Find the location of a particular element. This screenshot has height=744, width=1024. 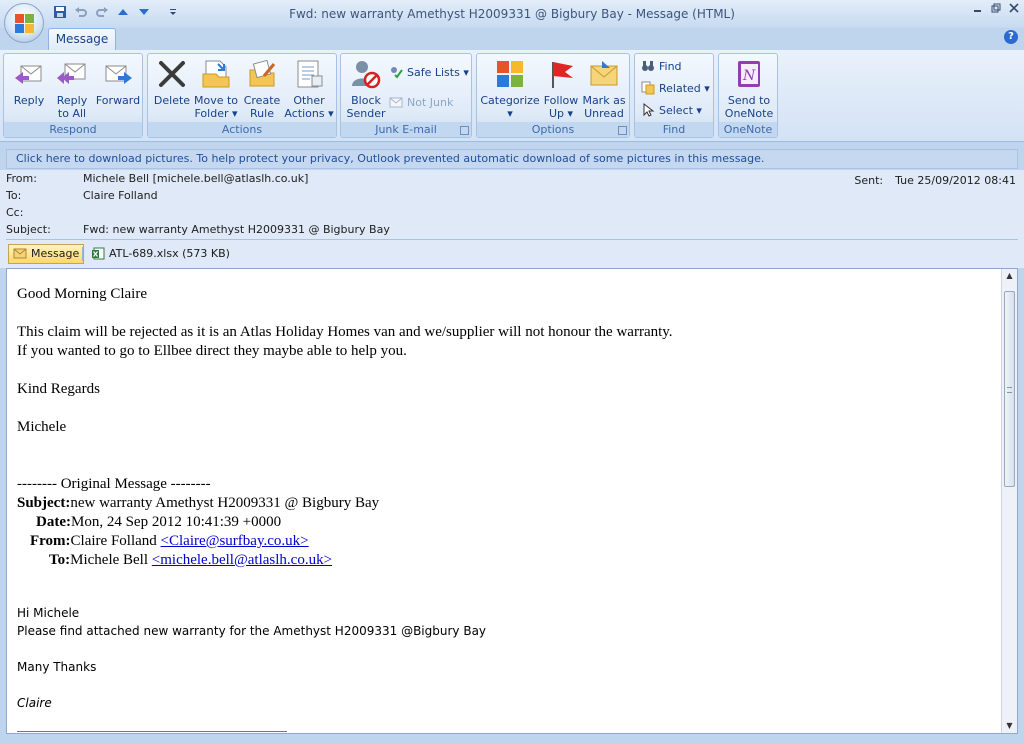

tab-message: Message is located at coordinates (82, 39).